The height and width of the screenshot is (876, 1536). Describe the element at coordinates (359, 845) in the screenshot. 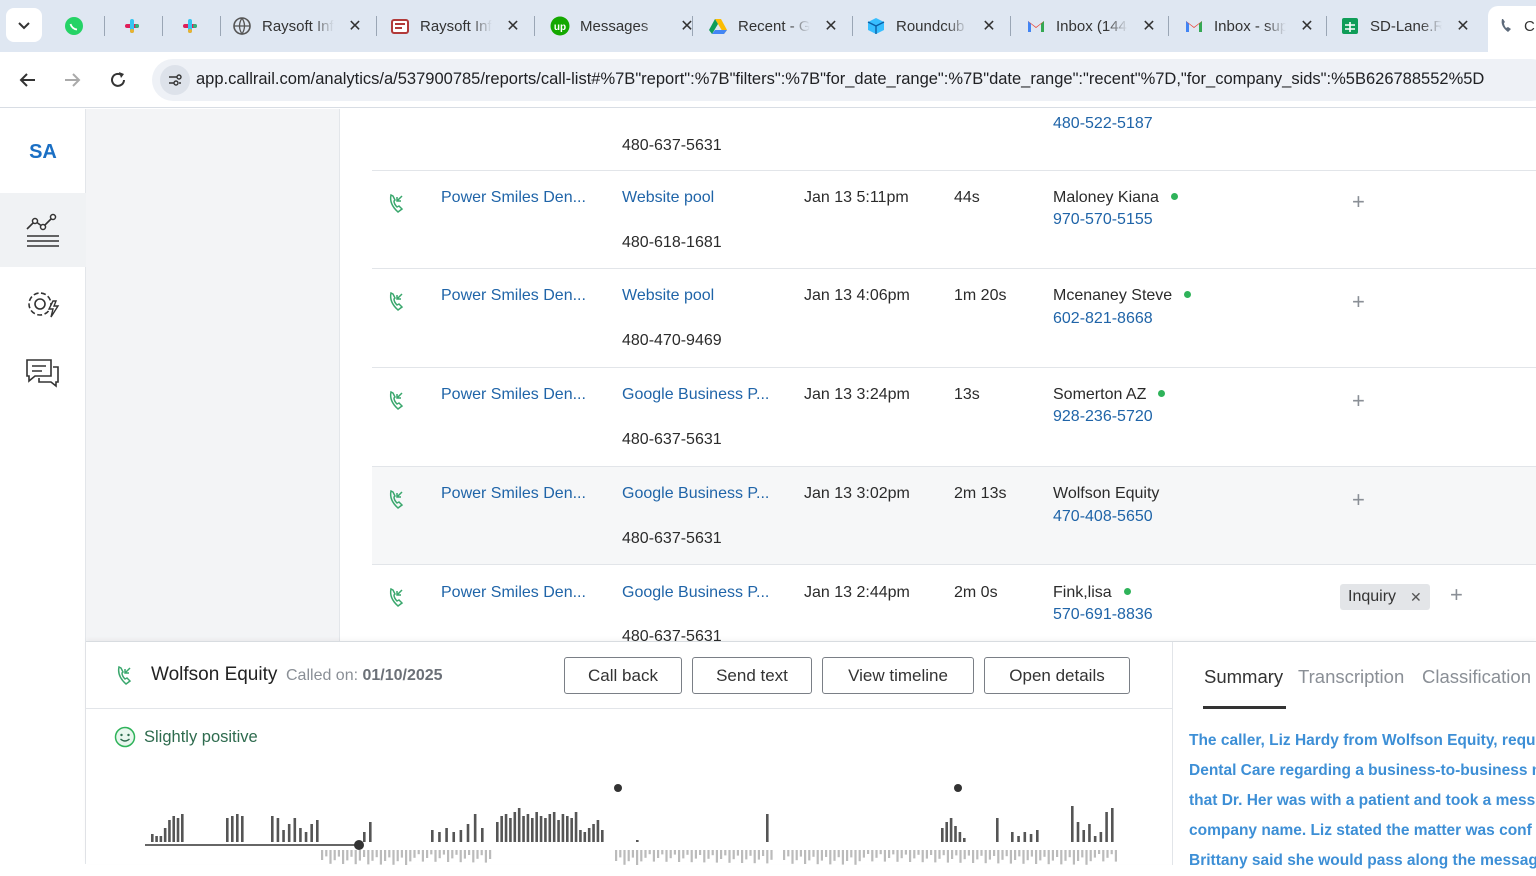

I see `playhead-handle` at that location.